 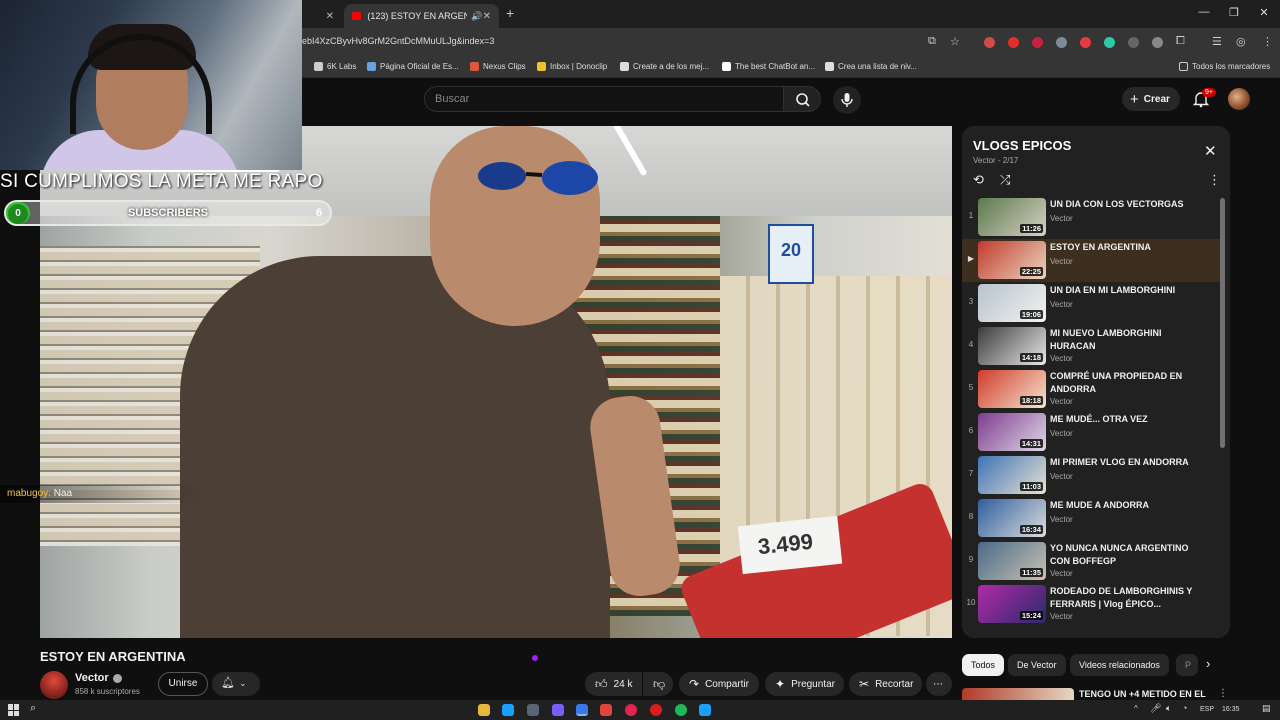 What do you see at coordinates (996, 160) in the screenshot?
I see `playlist-subtitle: Vector - 2/17` at bounding box center [996, 160].